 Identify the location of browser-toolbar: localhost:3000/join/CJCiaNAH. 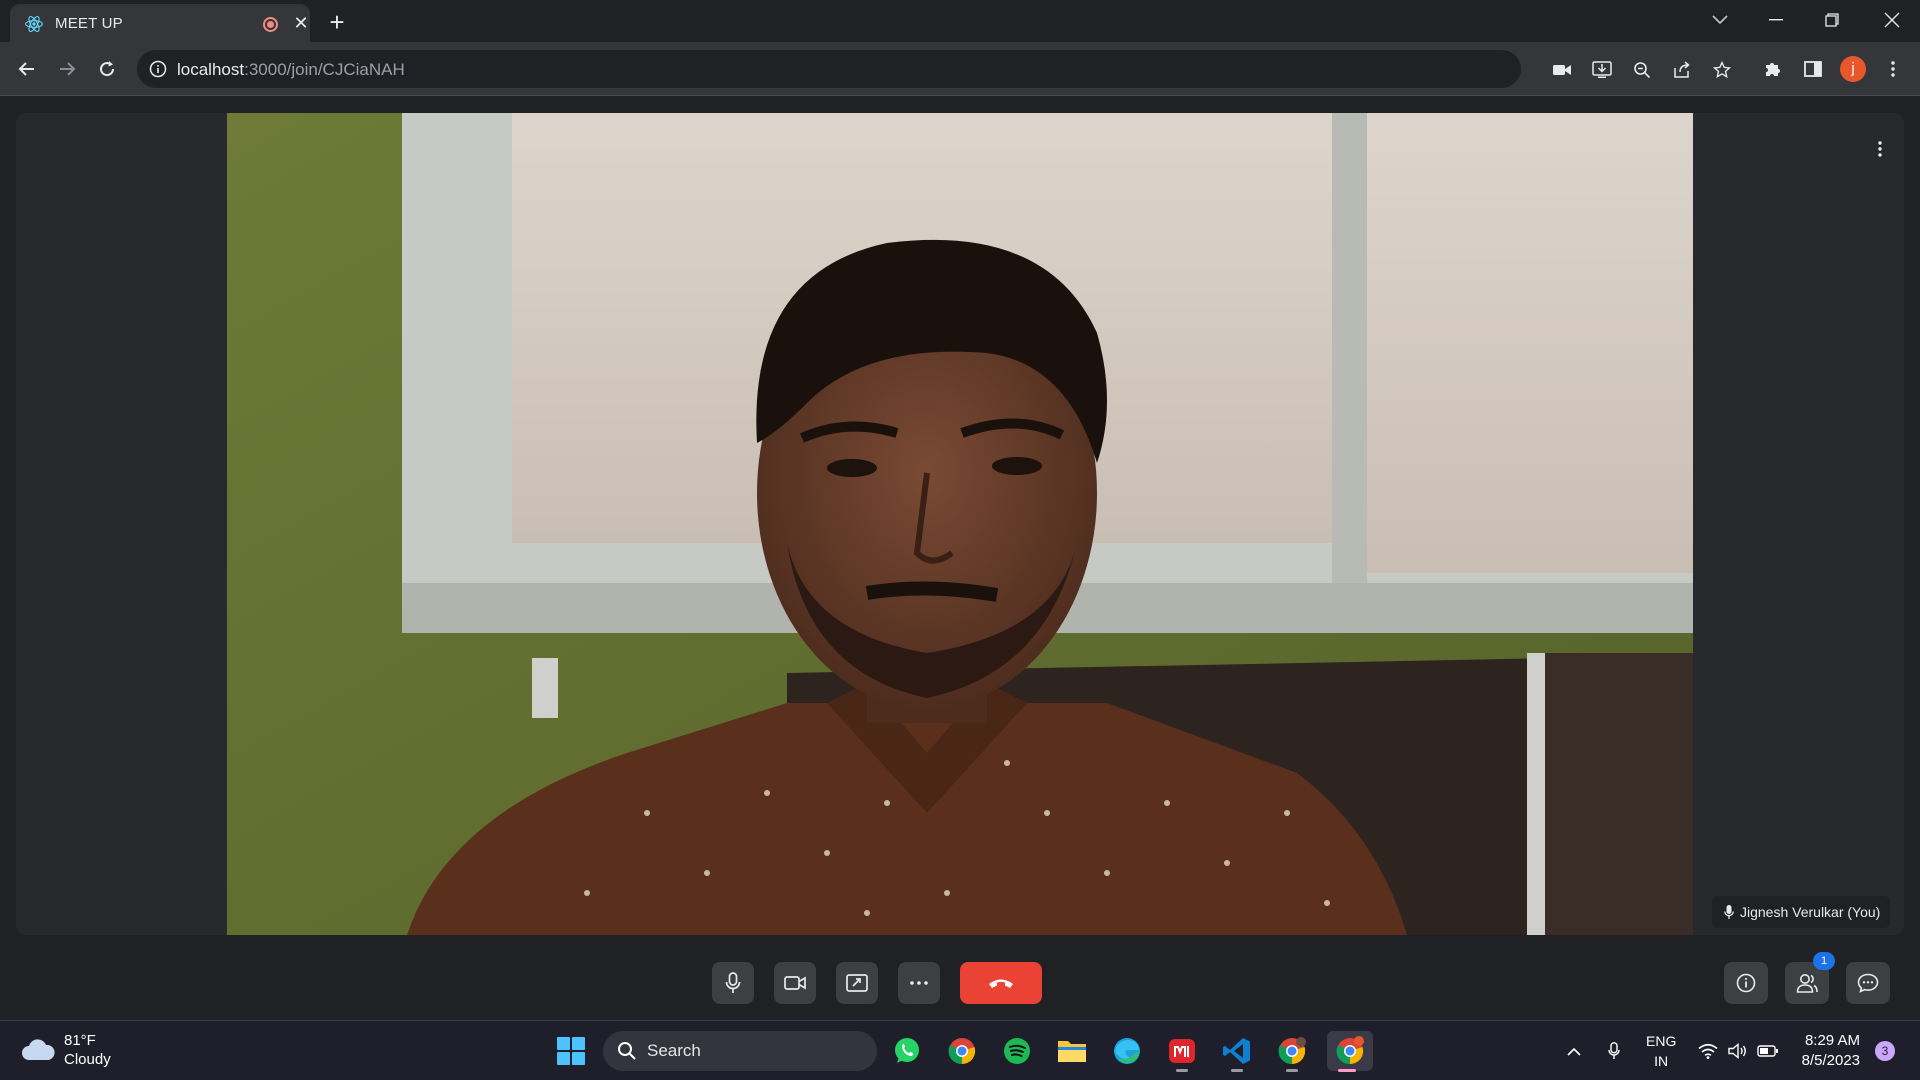
(960, 69).